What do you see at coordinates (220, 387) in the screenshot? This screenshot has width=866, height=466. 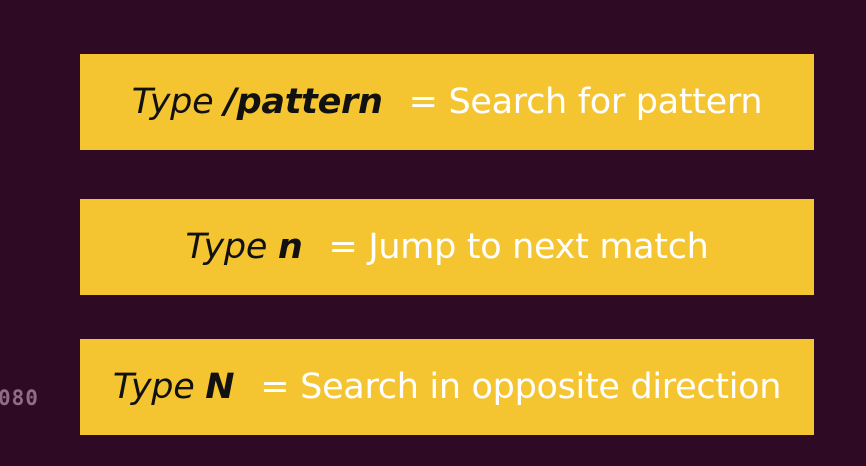 I see `command-key: N` at bounding box center [220, 387].